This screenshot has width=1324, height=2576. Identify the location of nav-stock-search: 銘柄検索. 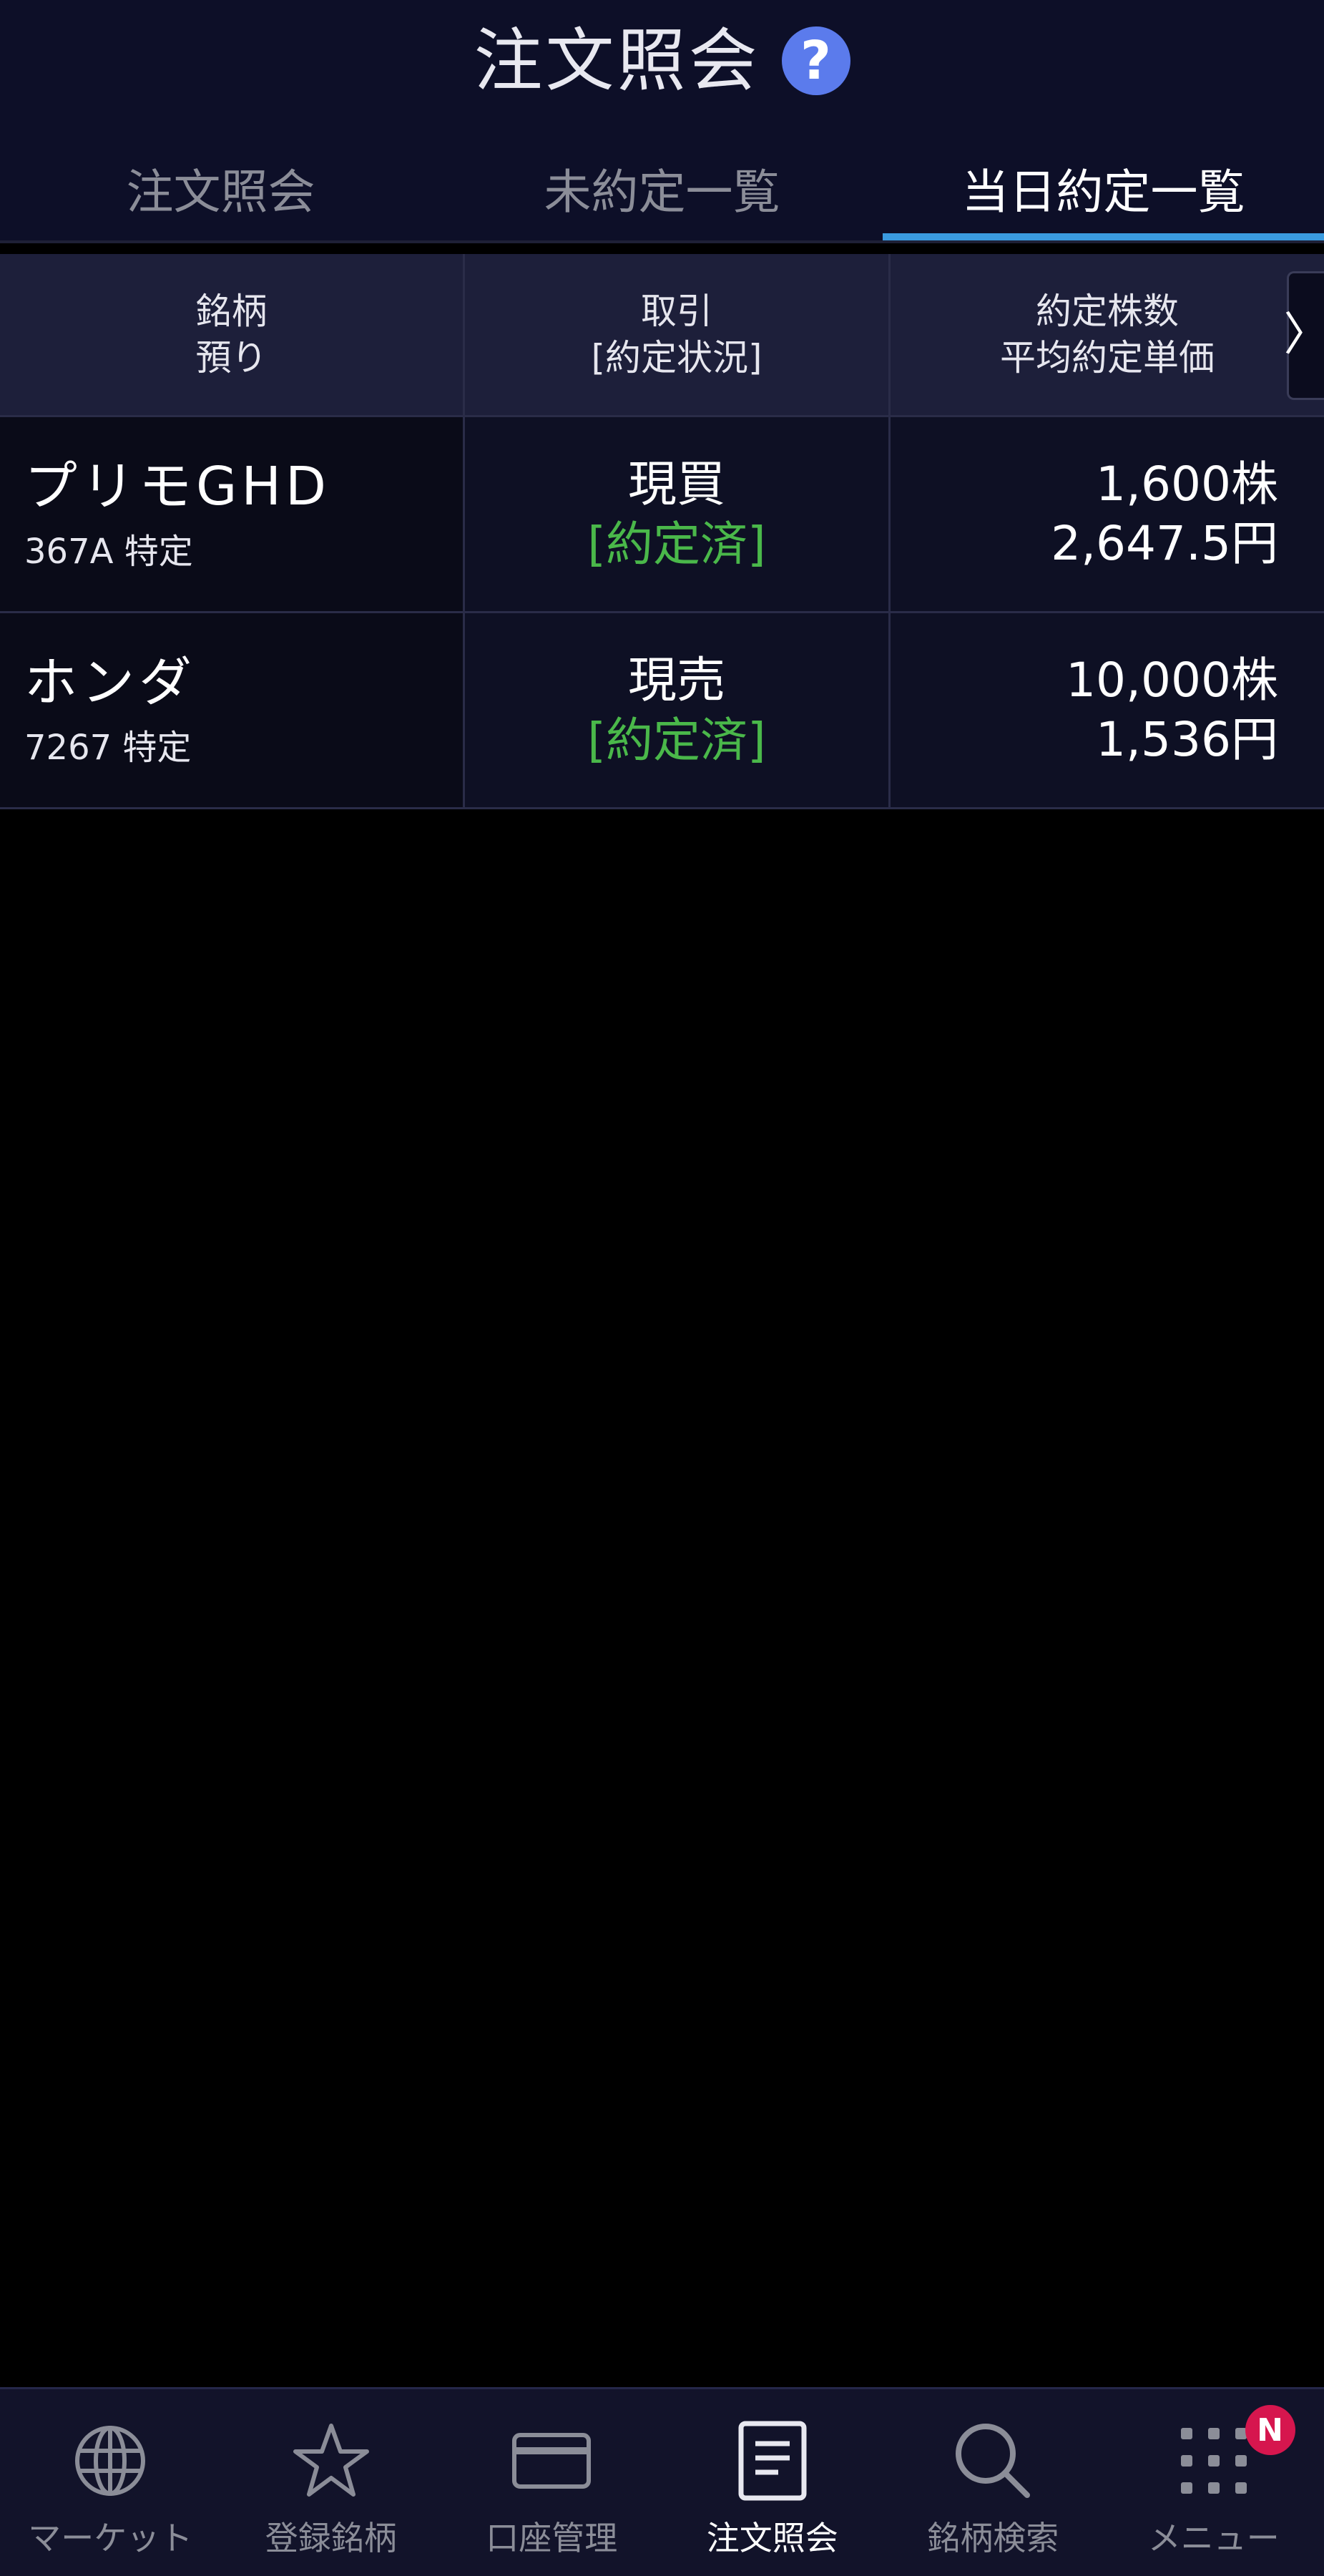
(993, 2482).